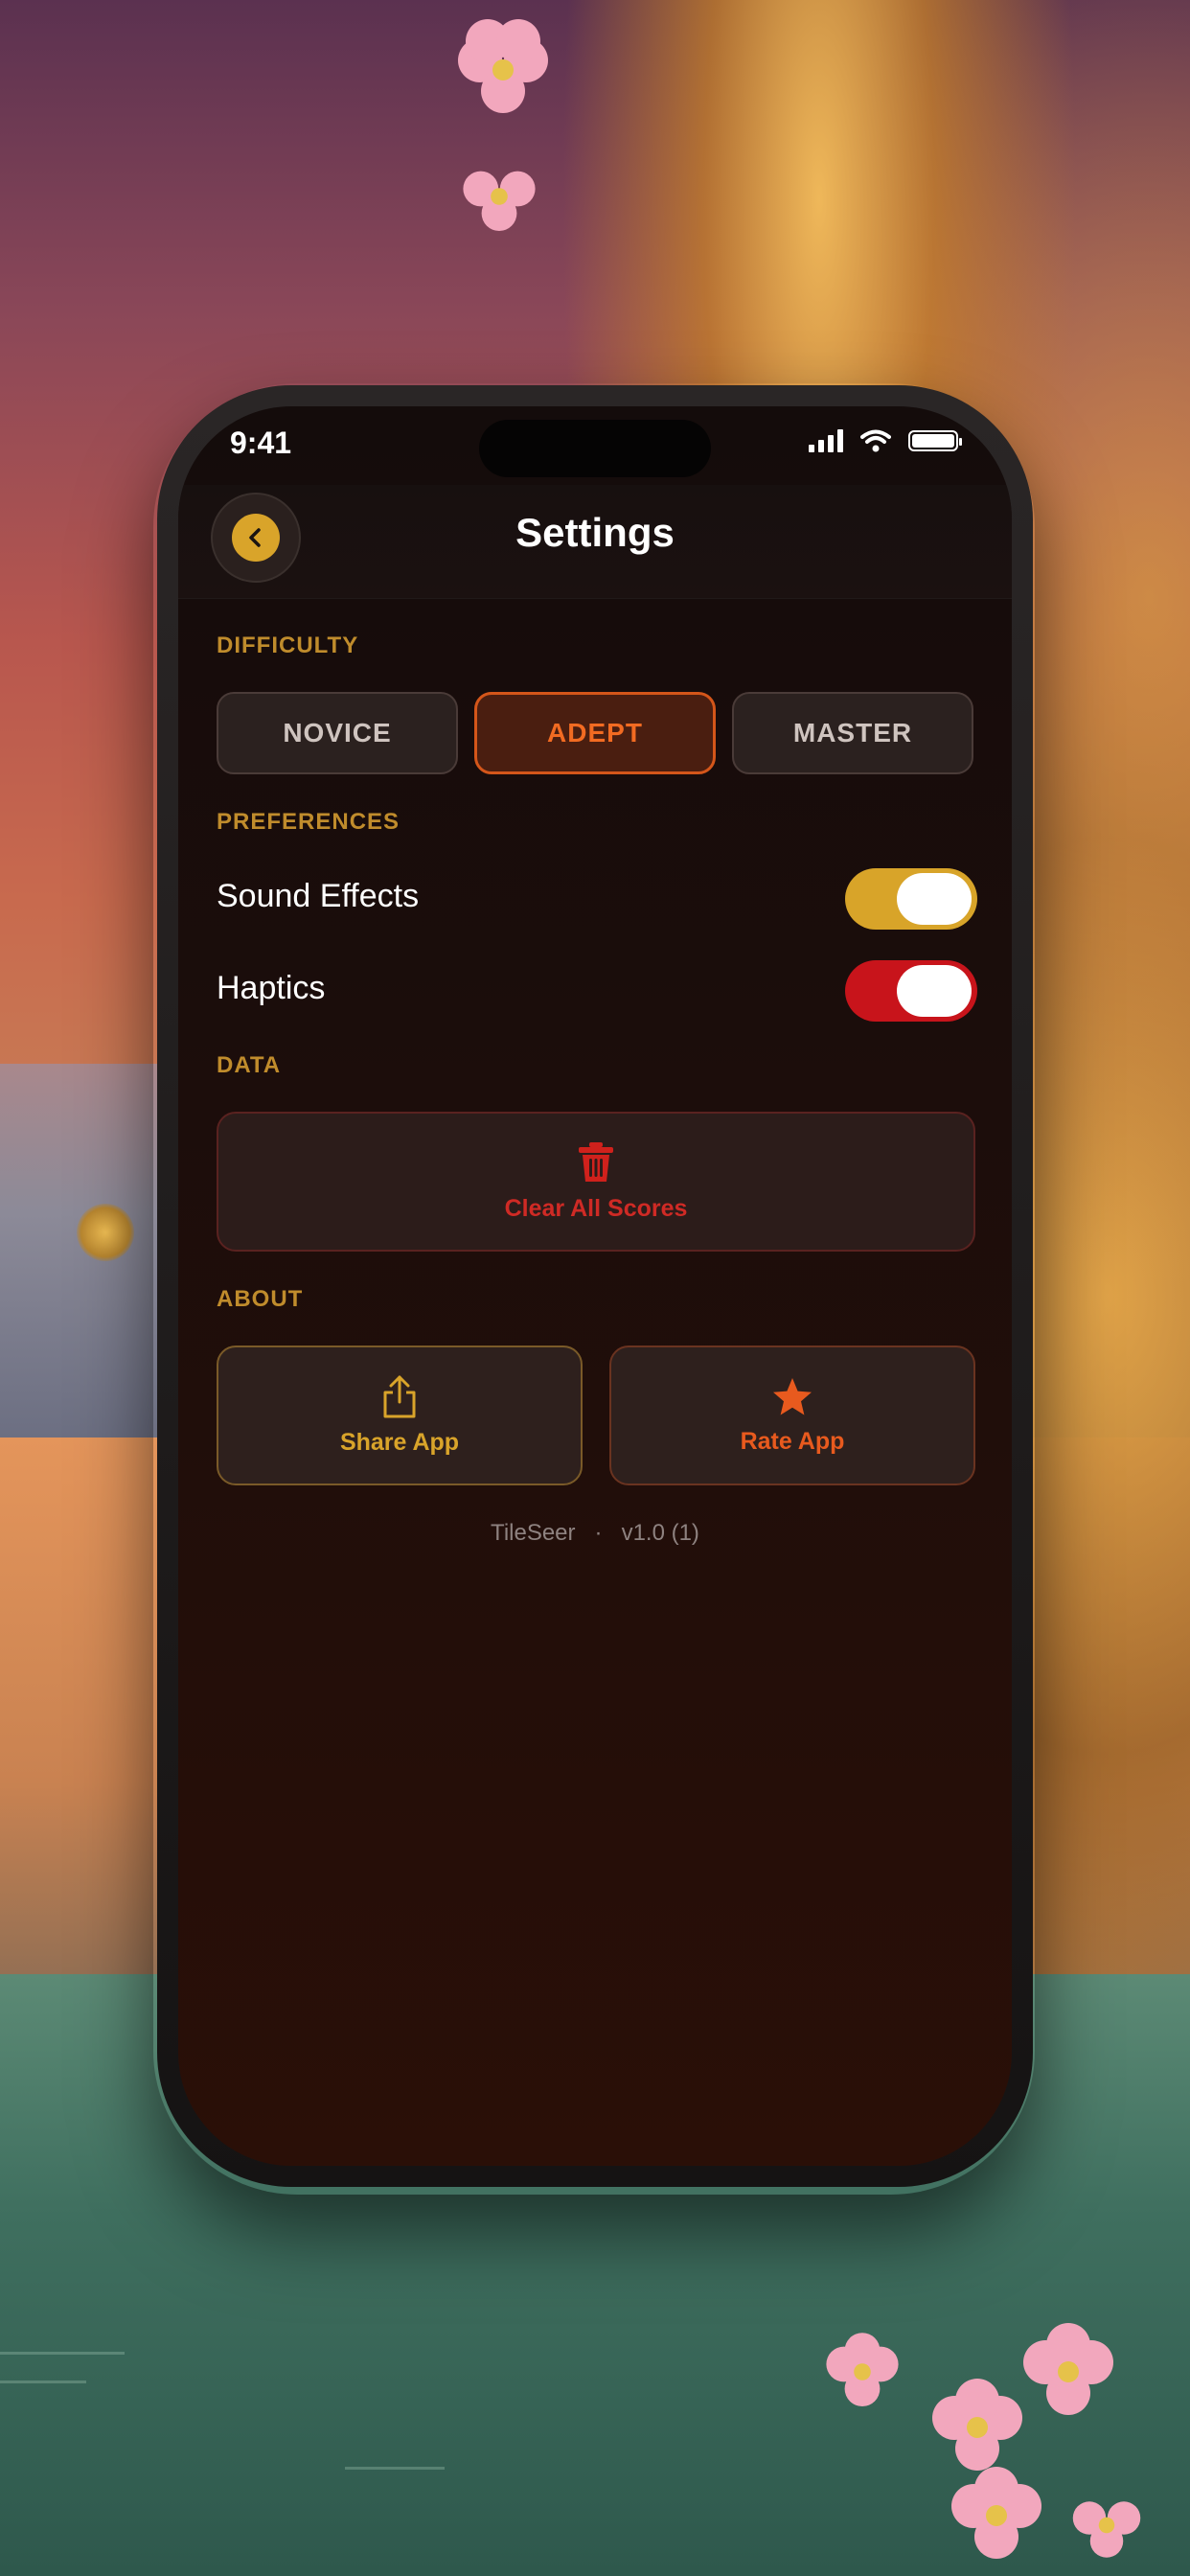 The height and width of the screenshot is (2576, 1190). What do you see at coordinates (793, 1395) in the screenshot?
I see `star-icon` at bounding box center [793, 1395].